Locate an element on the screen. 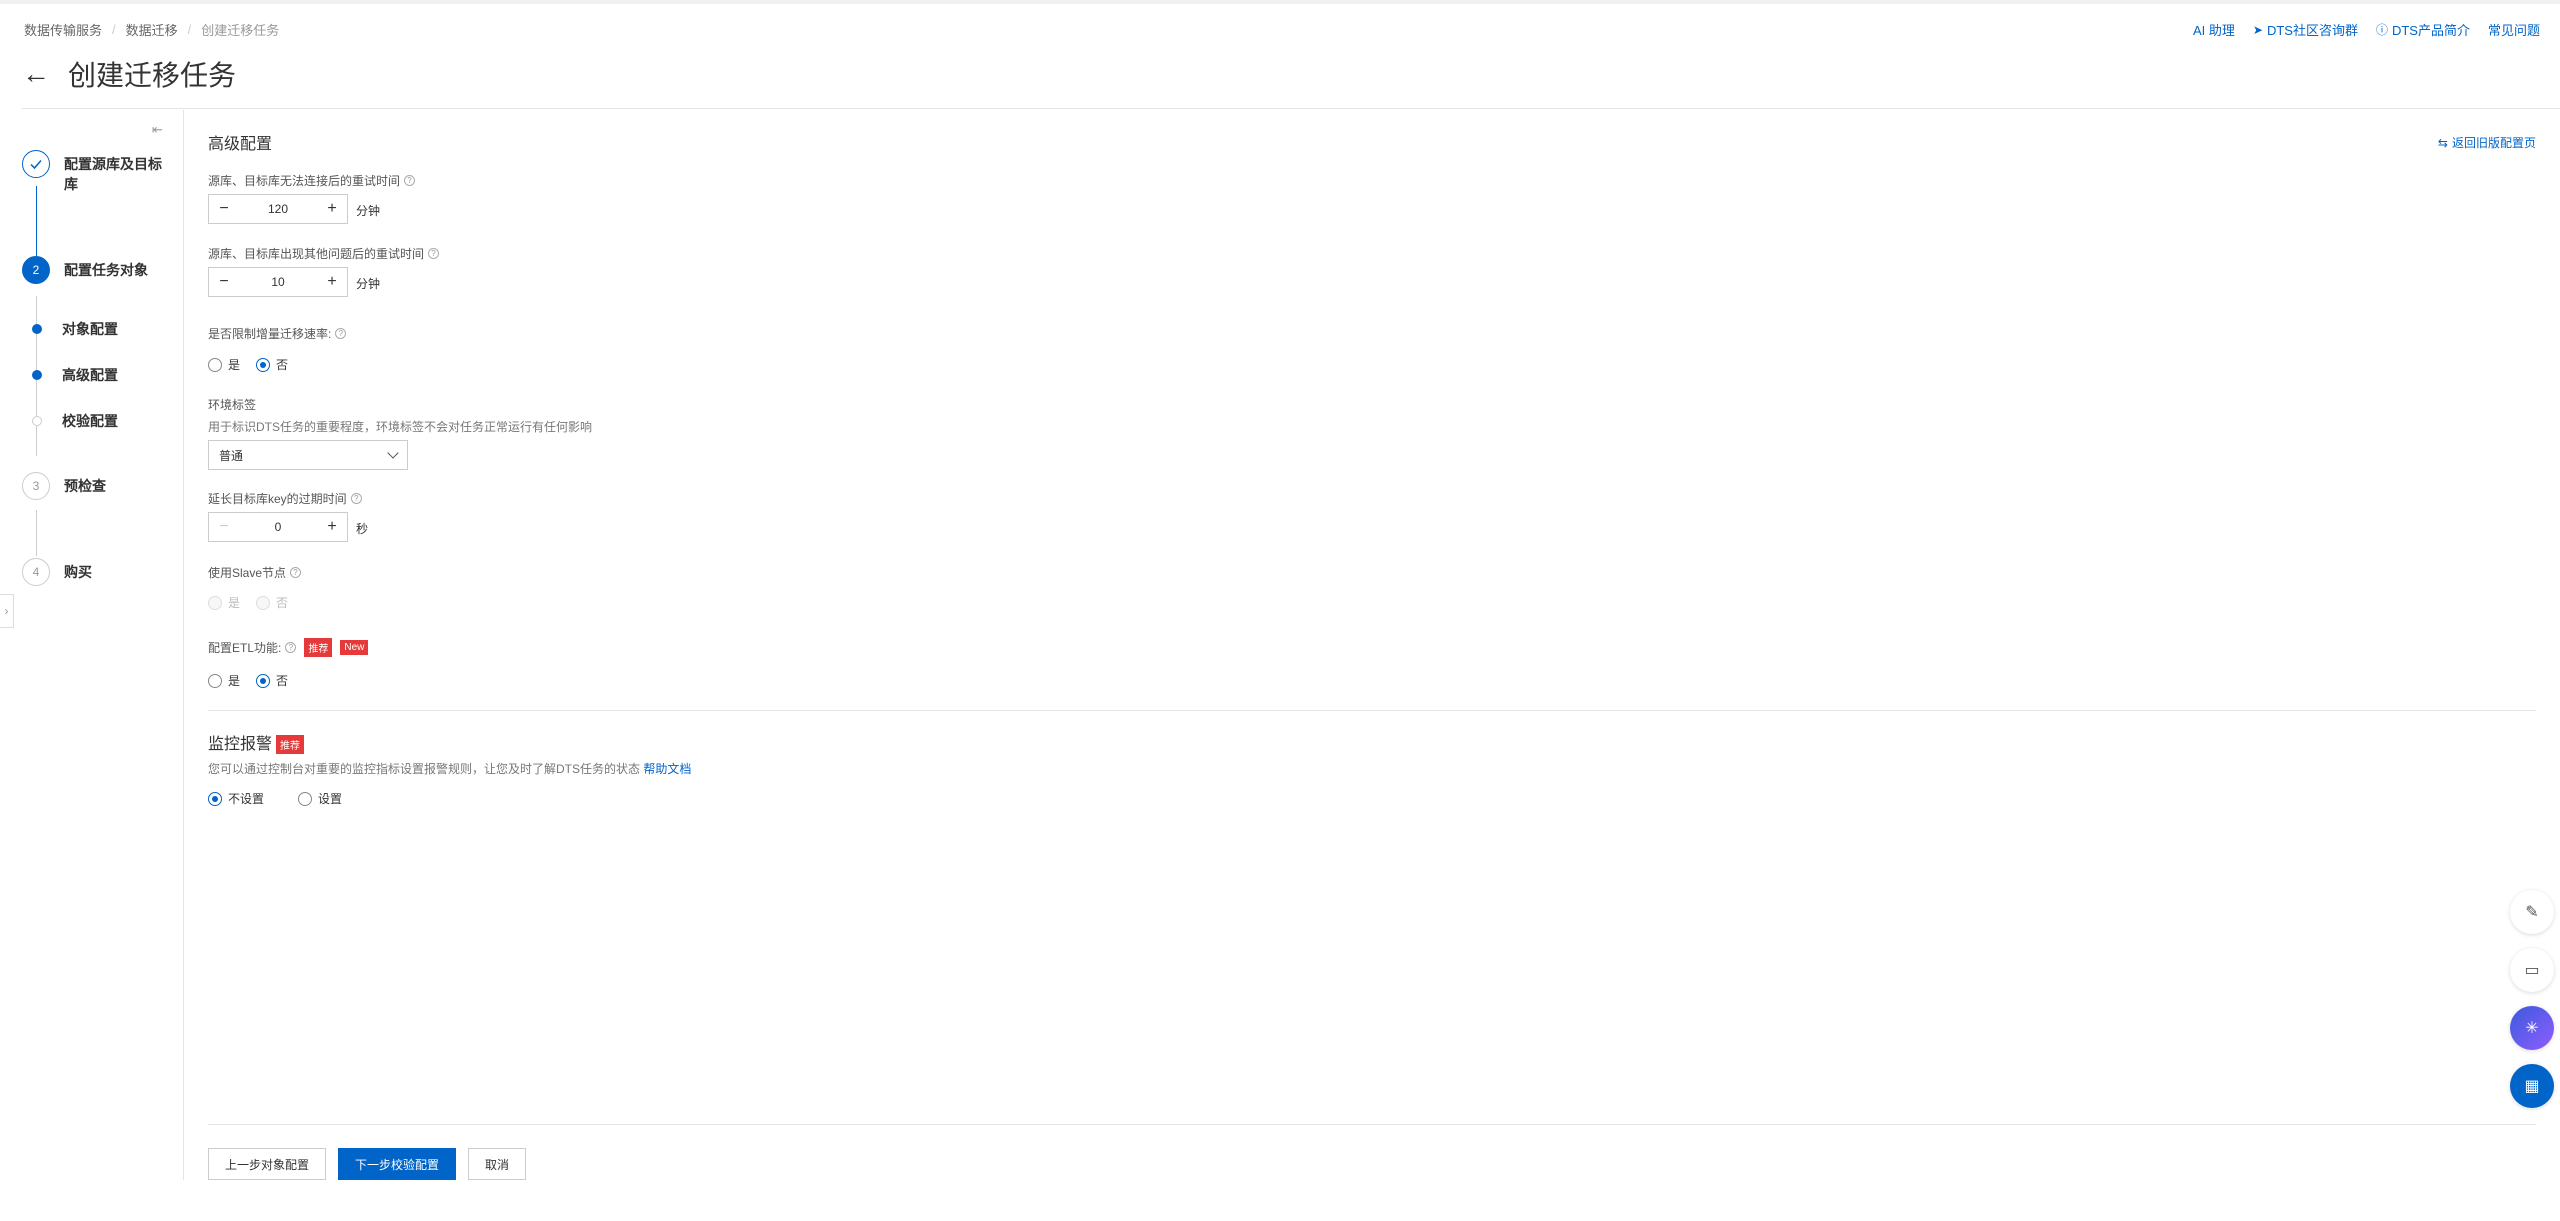 The image size is (2560, 1221). return-old-config-link: ⇆ 返回旧版配置页 is located at coordinates (2487, 142).